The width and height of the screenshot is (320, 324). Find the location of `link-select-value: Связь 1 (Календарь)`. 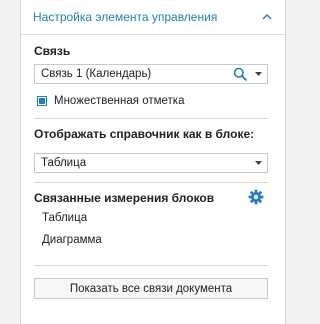

link-select-value: Связь 1 (Календарь) is located at coordinates (96, 74).